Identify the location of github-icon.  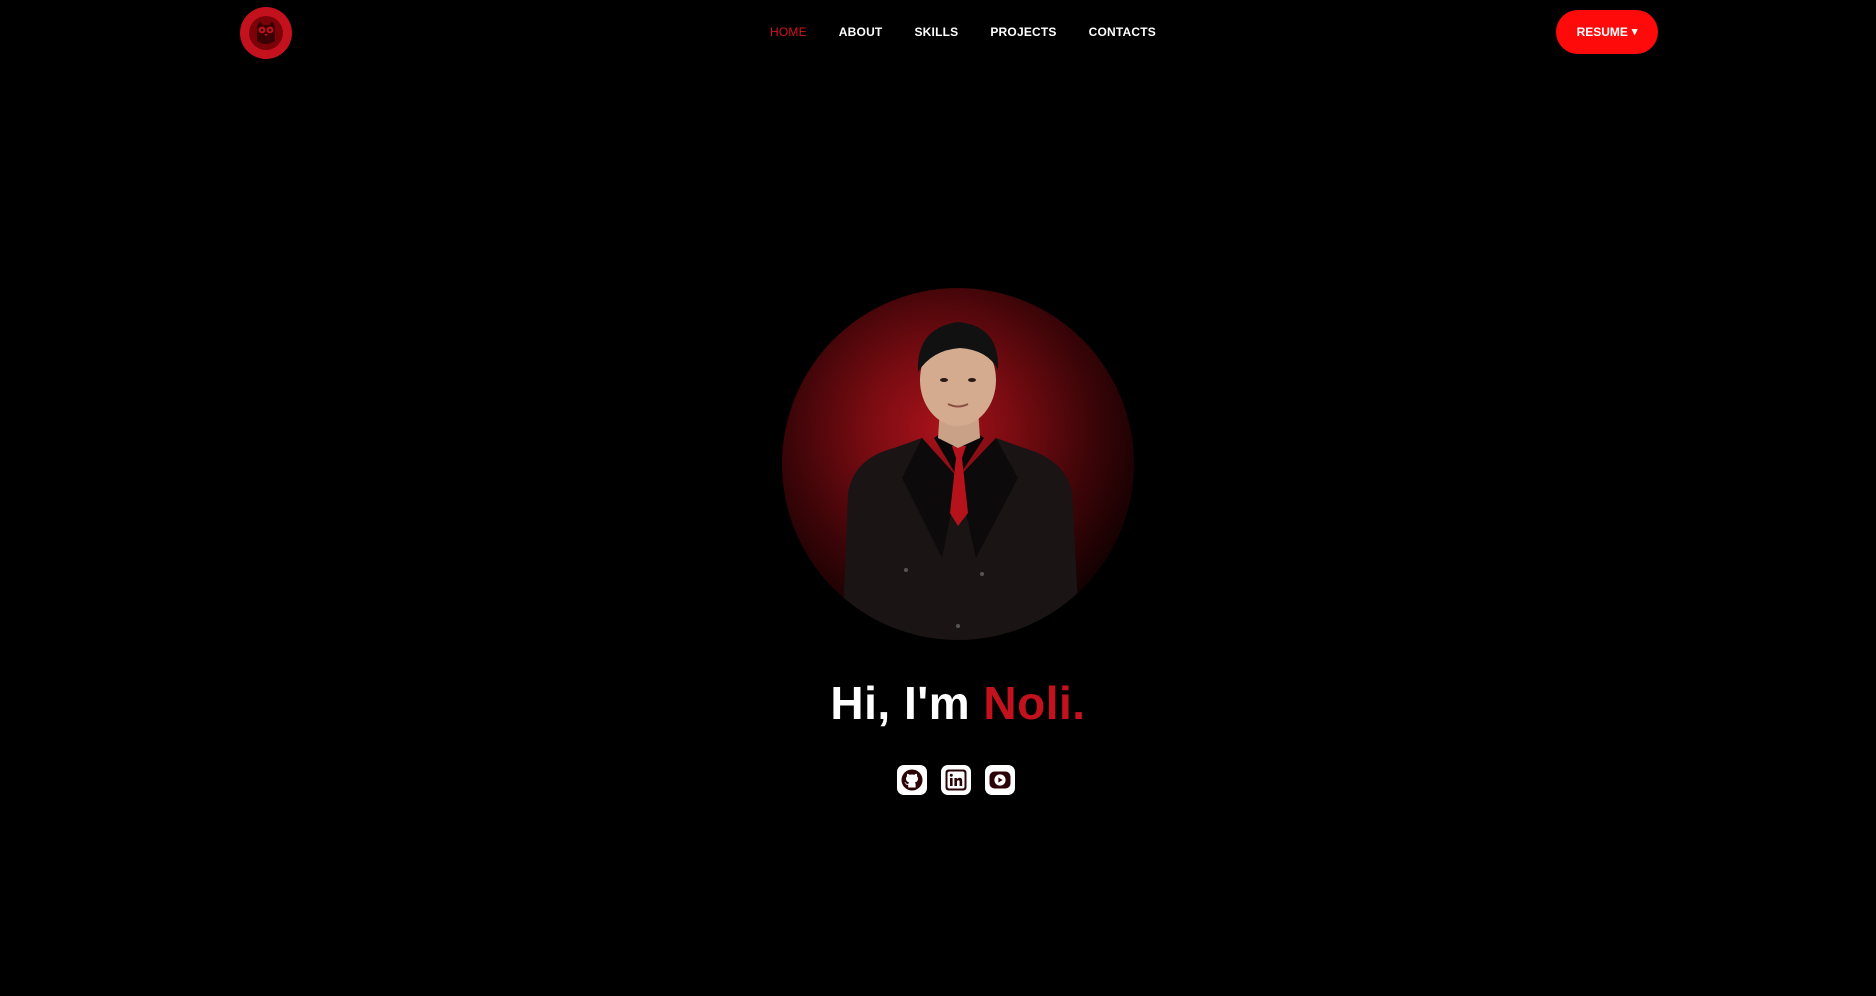
(912, 780).